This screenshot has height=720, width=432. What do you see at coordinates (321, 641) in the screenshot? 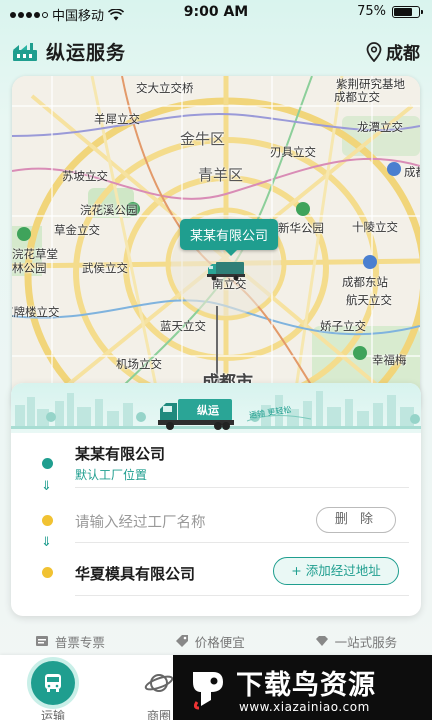
I see `diamond-icon` at bounding box center [321, 641].